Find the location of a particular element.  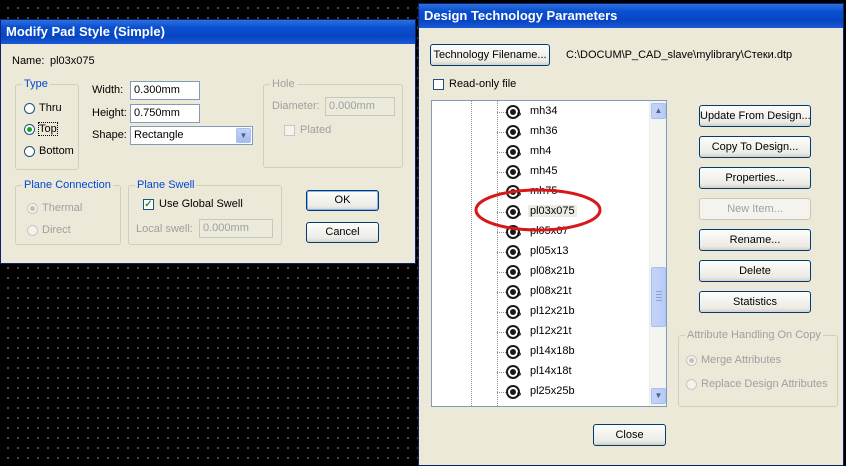

tree-item-label: pl05x13 is located at coordinates (549, 251).